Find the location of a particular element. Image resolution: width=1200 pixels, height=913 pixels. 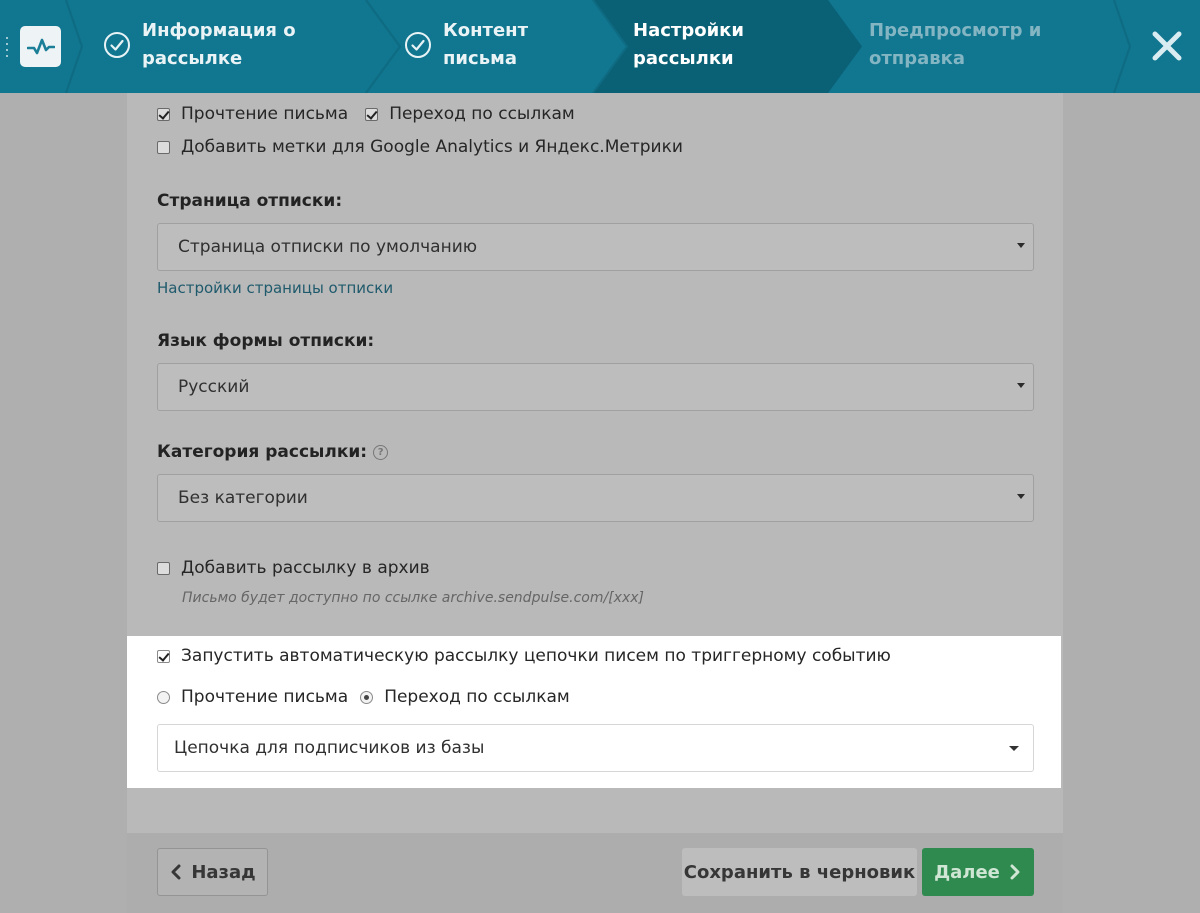

track-click-label: Переход по ссылкам is located at coordinates (482, 114).